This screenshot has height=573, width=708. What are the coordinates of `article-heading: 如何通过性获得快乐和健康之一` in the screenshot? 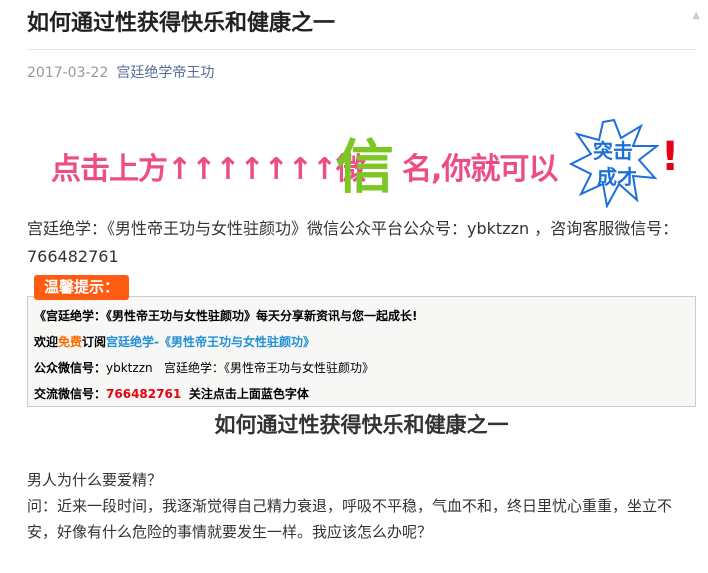 It's located at (361, 425).